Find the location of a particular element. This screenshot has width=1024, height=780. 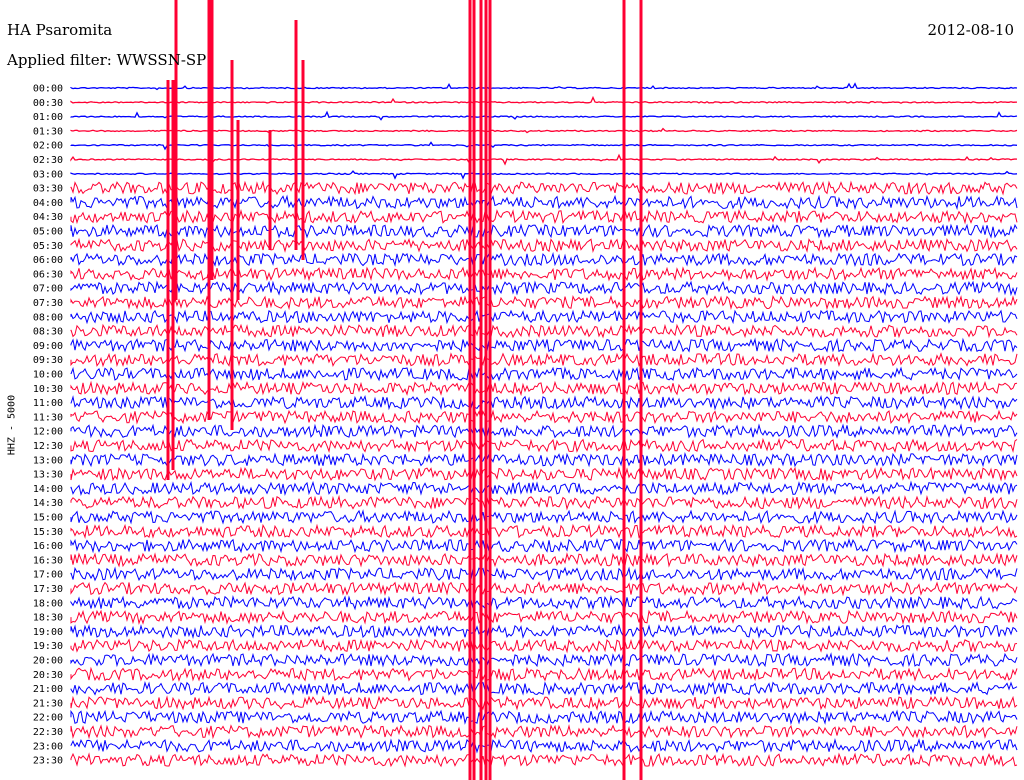

time-tick-label: 01:00 is located at coordinates (48, 117).